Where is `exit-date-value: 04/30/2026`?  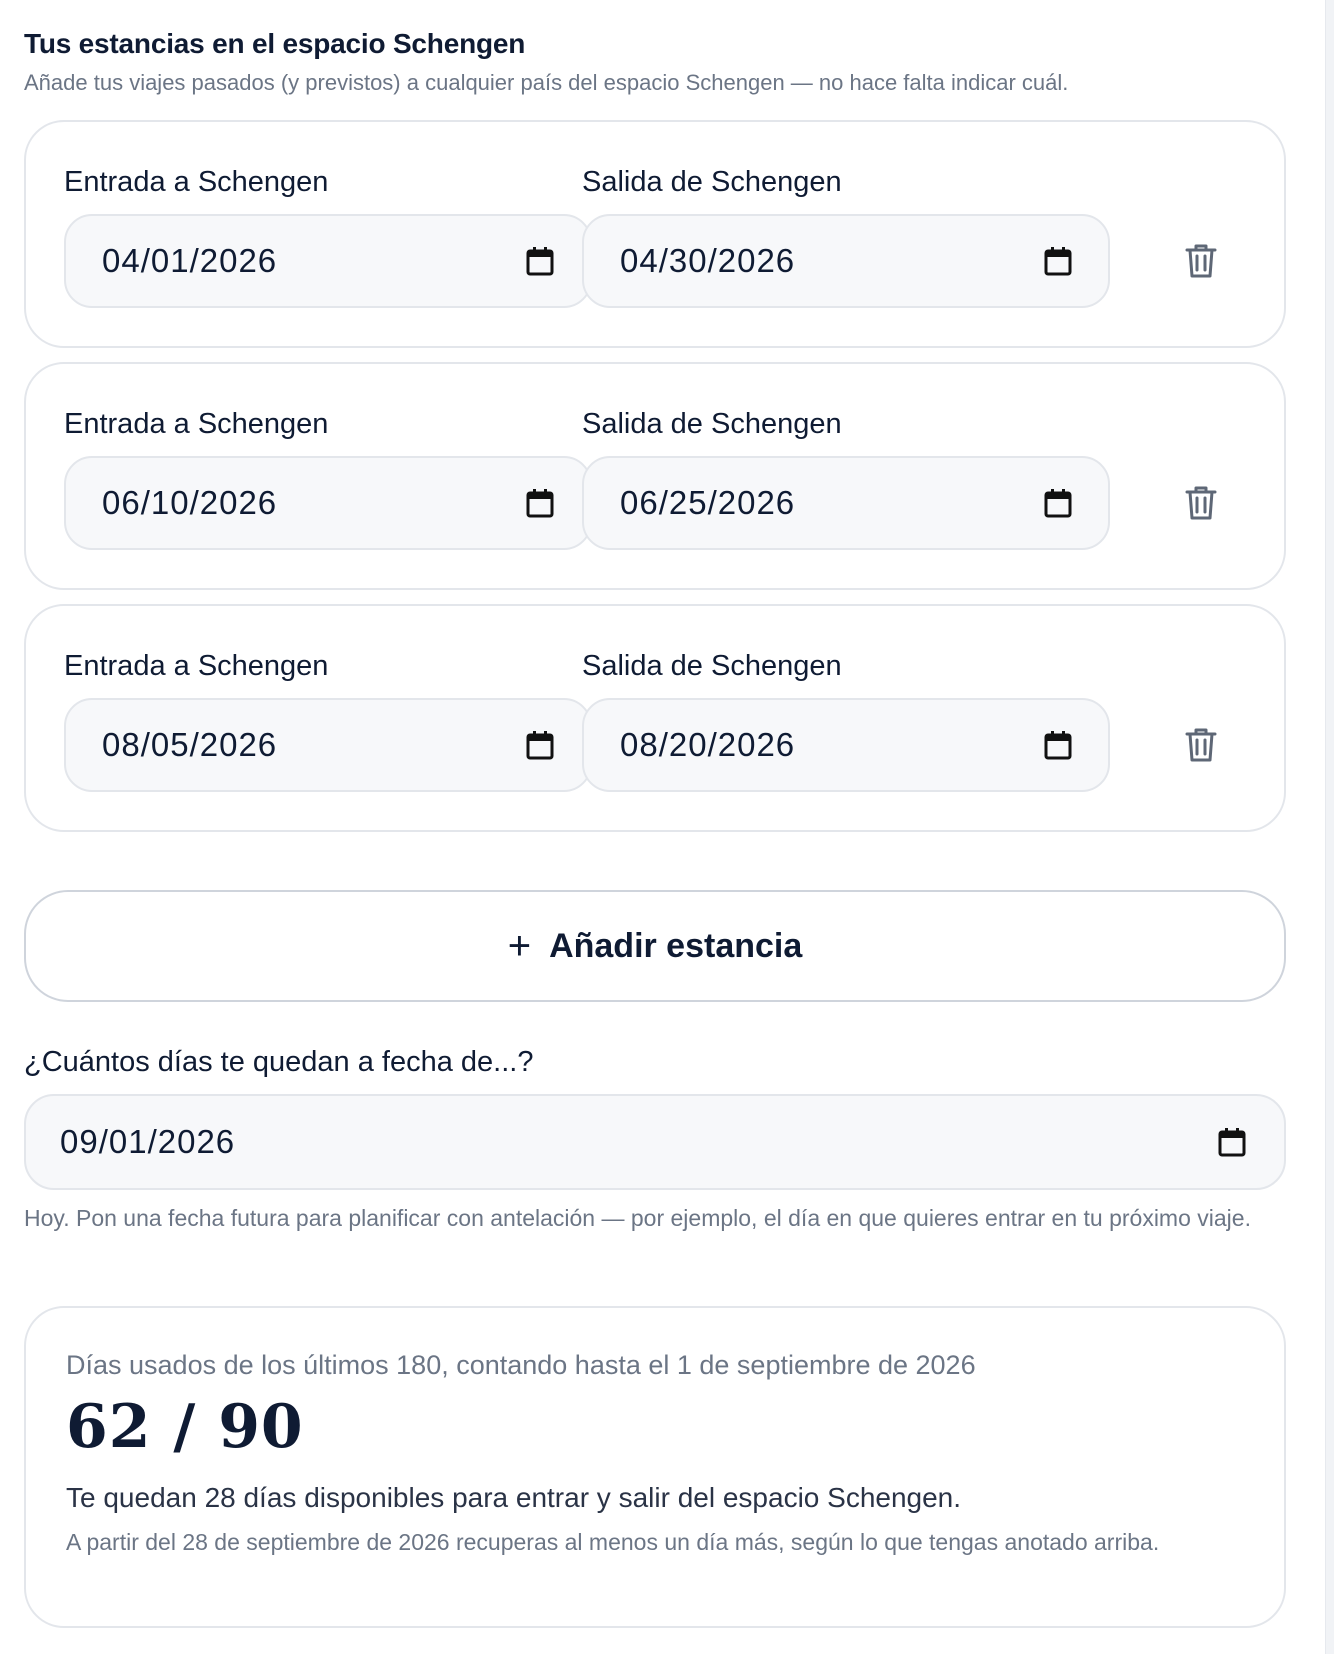 exit-date-value: 04/30/2026 is located at coordinates (708, 260).